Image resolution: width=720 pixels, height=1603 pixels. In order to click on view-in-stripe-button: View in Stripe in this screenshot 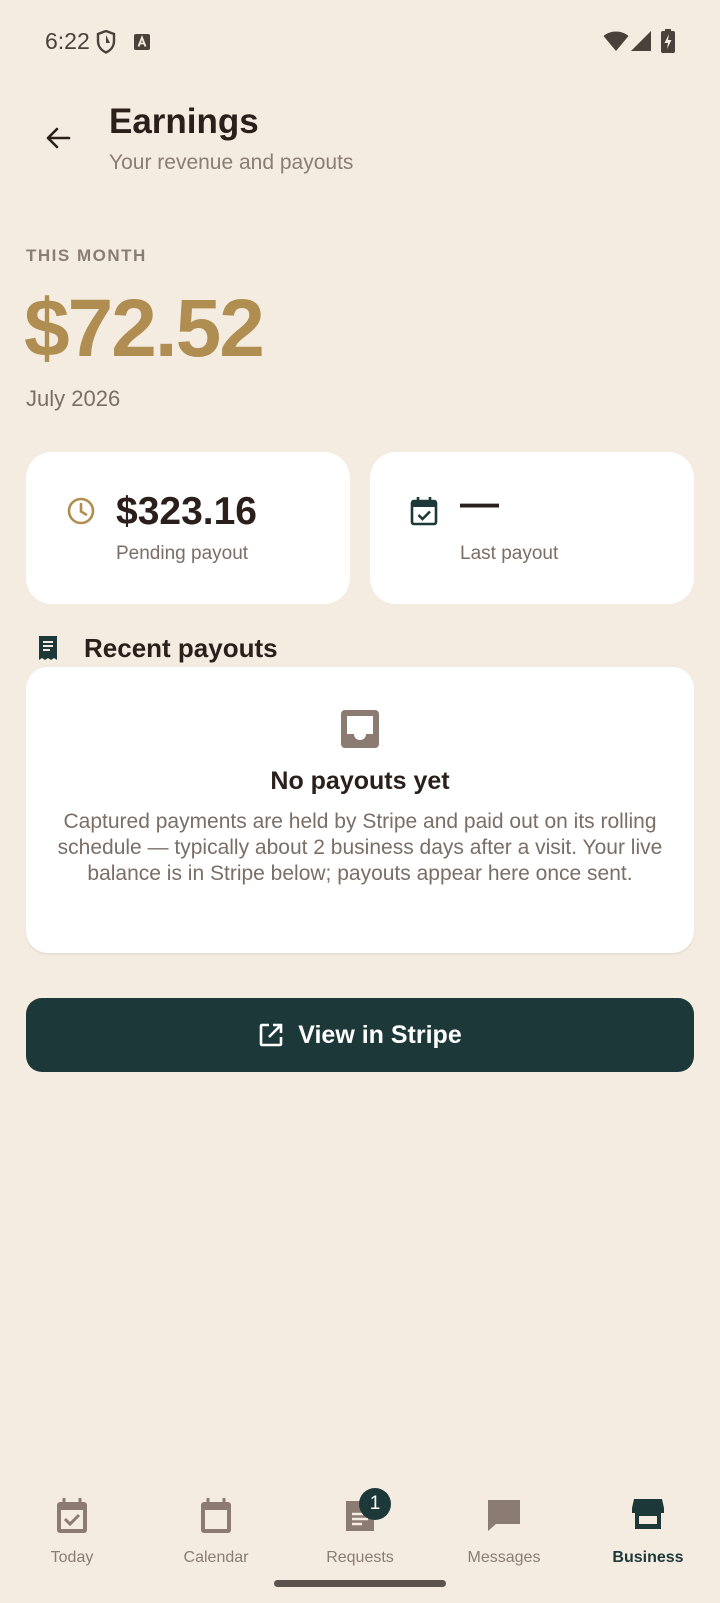, I will do `click(360, 1035)`.